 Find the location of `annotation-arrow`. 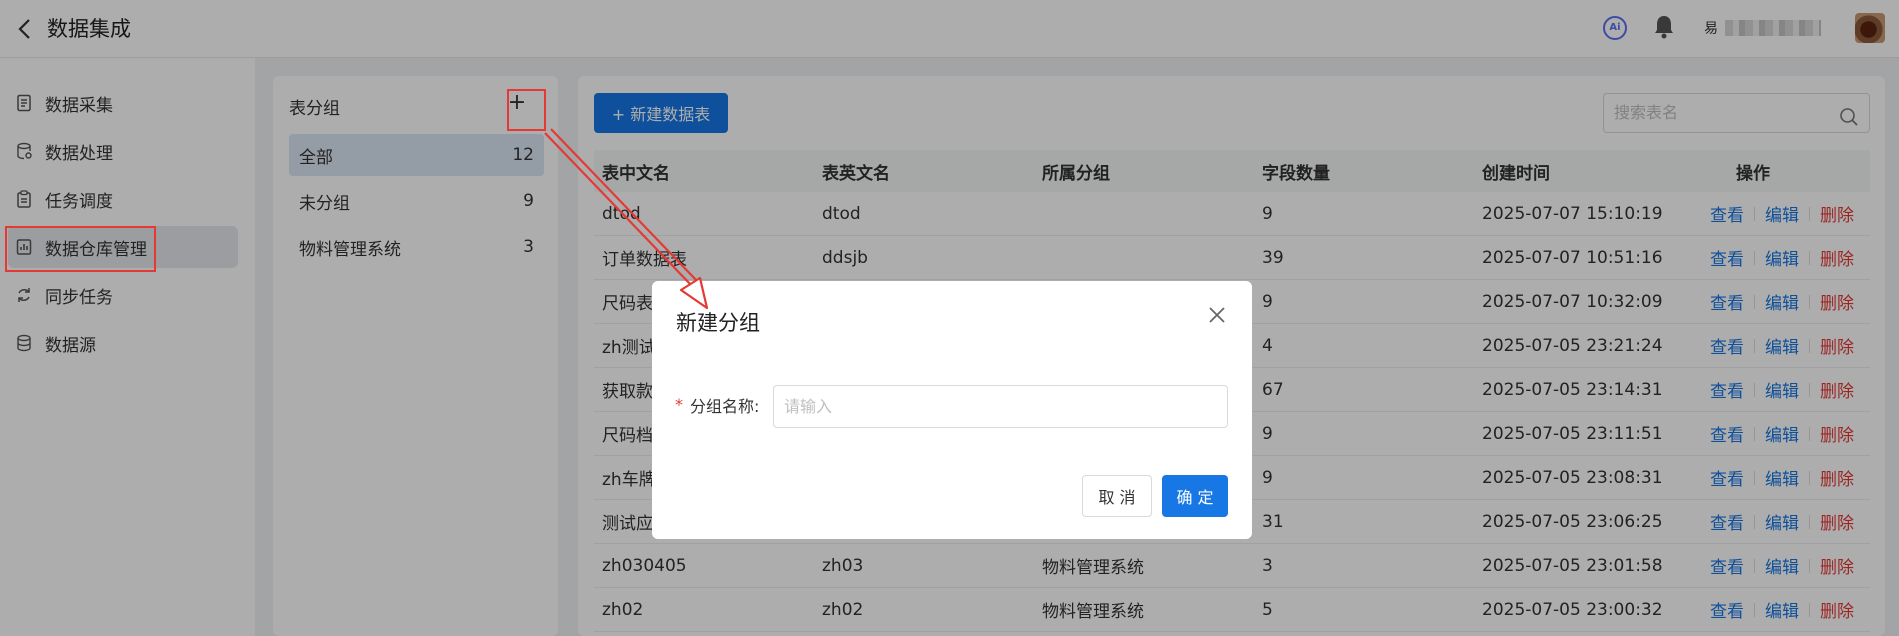

annotation-arrow is located at coordinates (626, 219).